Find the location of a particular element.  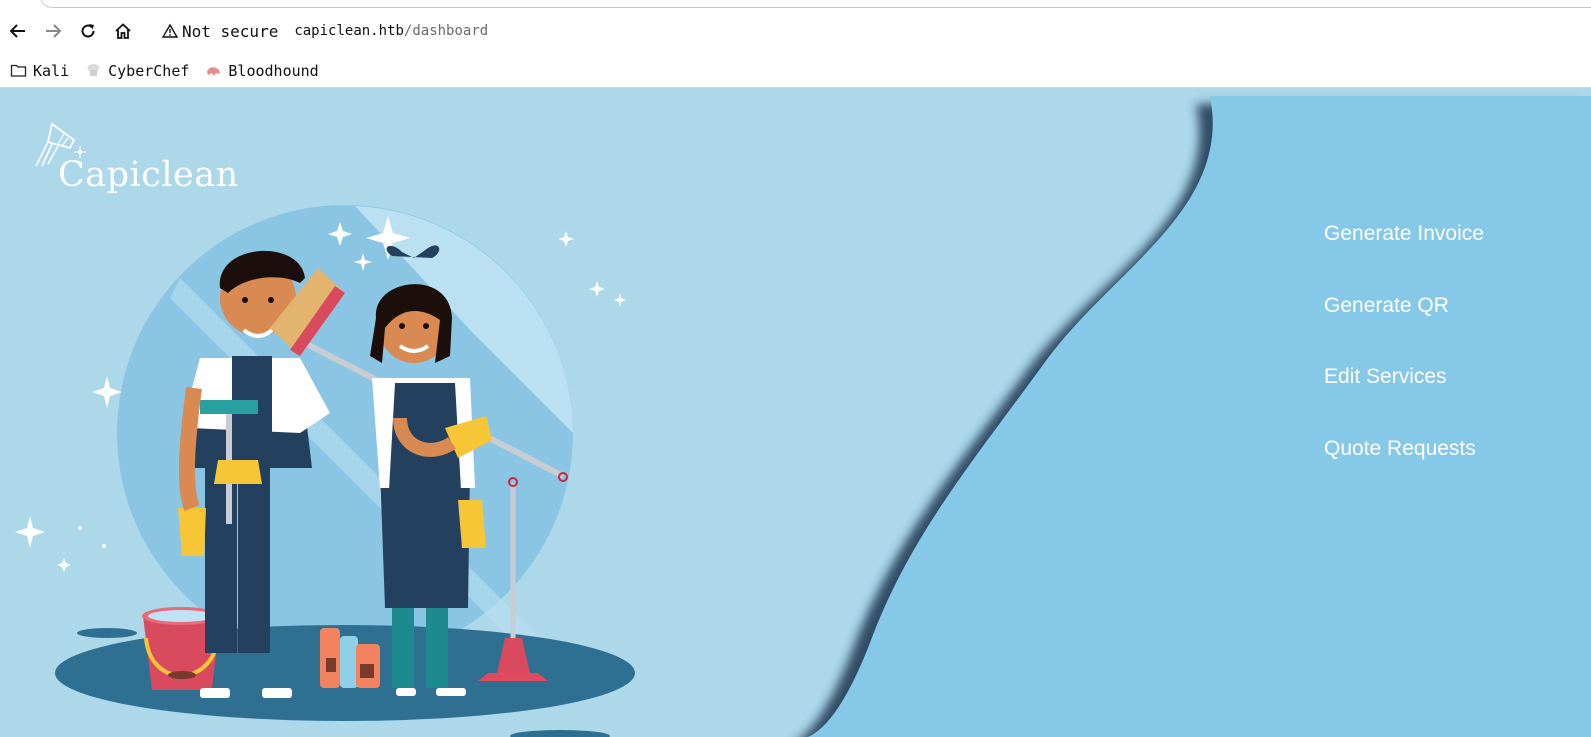

bookmark-kali: Kali is located at coordinates (39, 71).